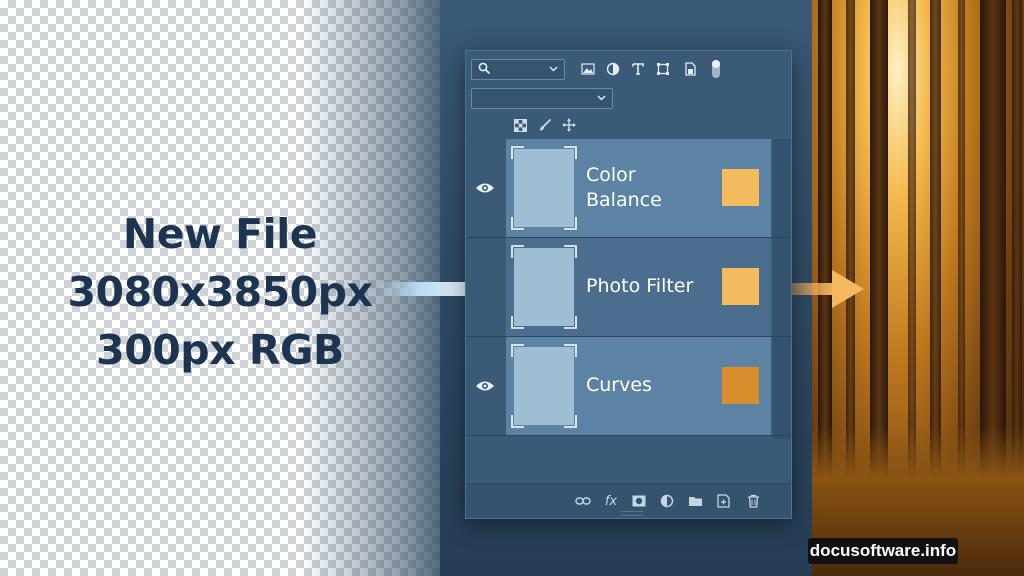 The width and height of the screenshot is (1024, 576). What do you see at coordinates (624, 187) in the screenshot?
I see `layer-name: Color Balance` at bounding box center [624, 187].